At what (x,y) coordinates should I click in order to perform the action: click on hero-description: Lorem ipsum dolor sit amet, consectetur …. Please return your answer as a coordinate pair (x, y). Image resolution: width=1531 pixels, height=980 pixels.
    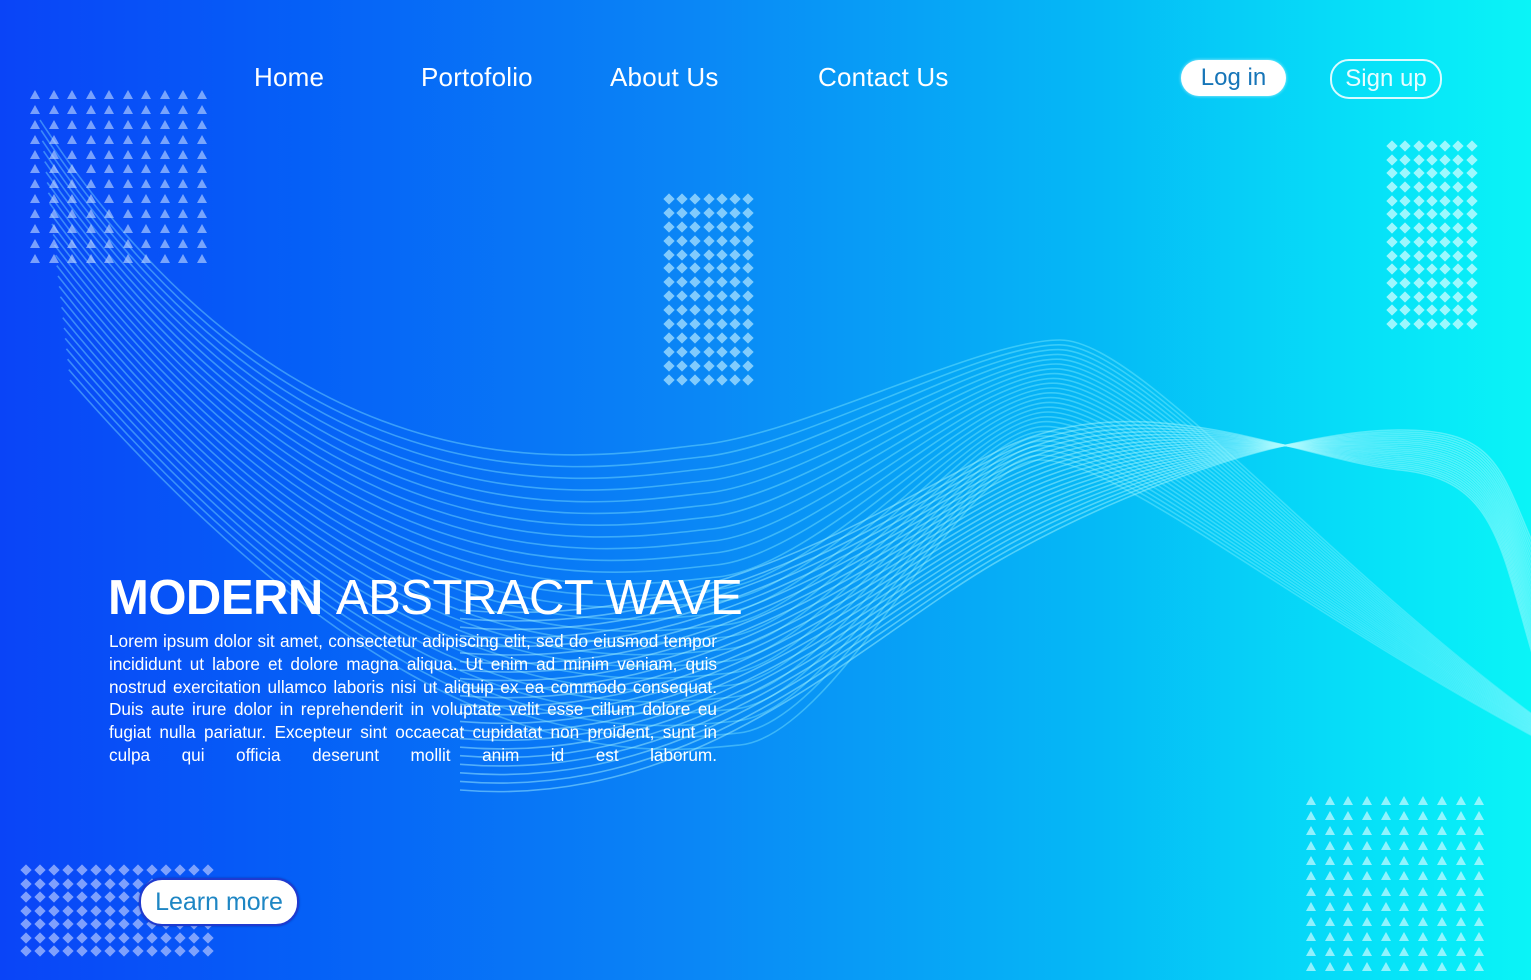
    Looking at the image, I should click on (413, 698).